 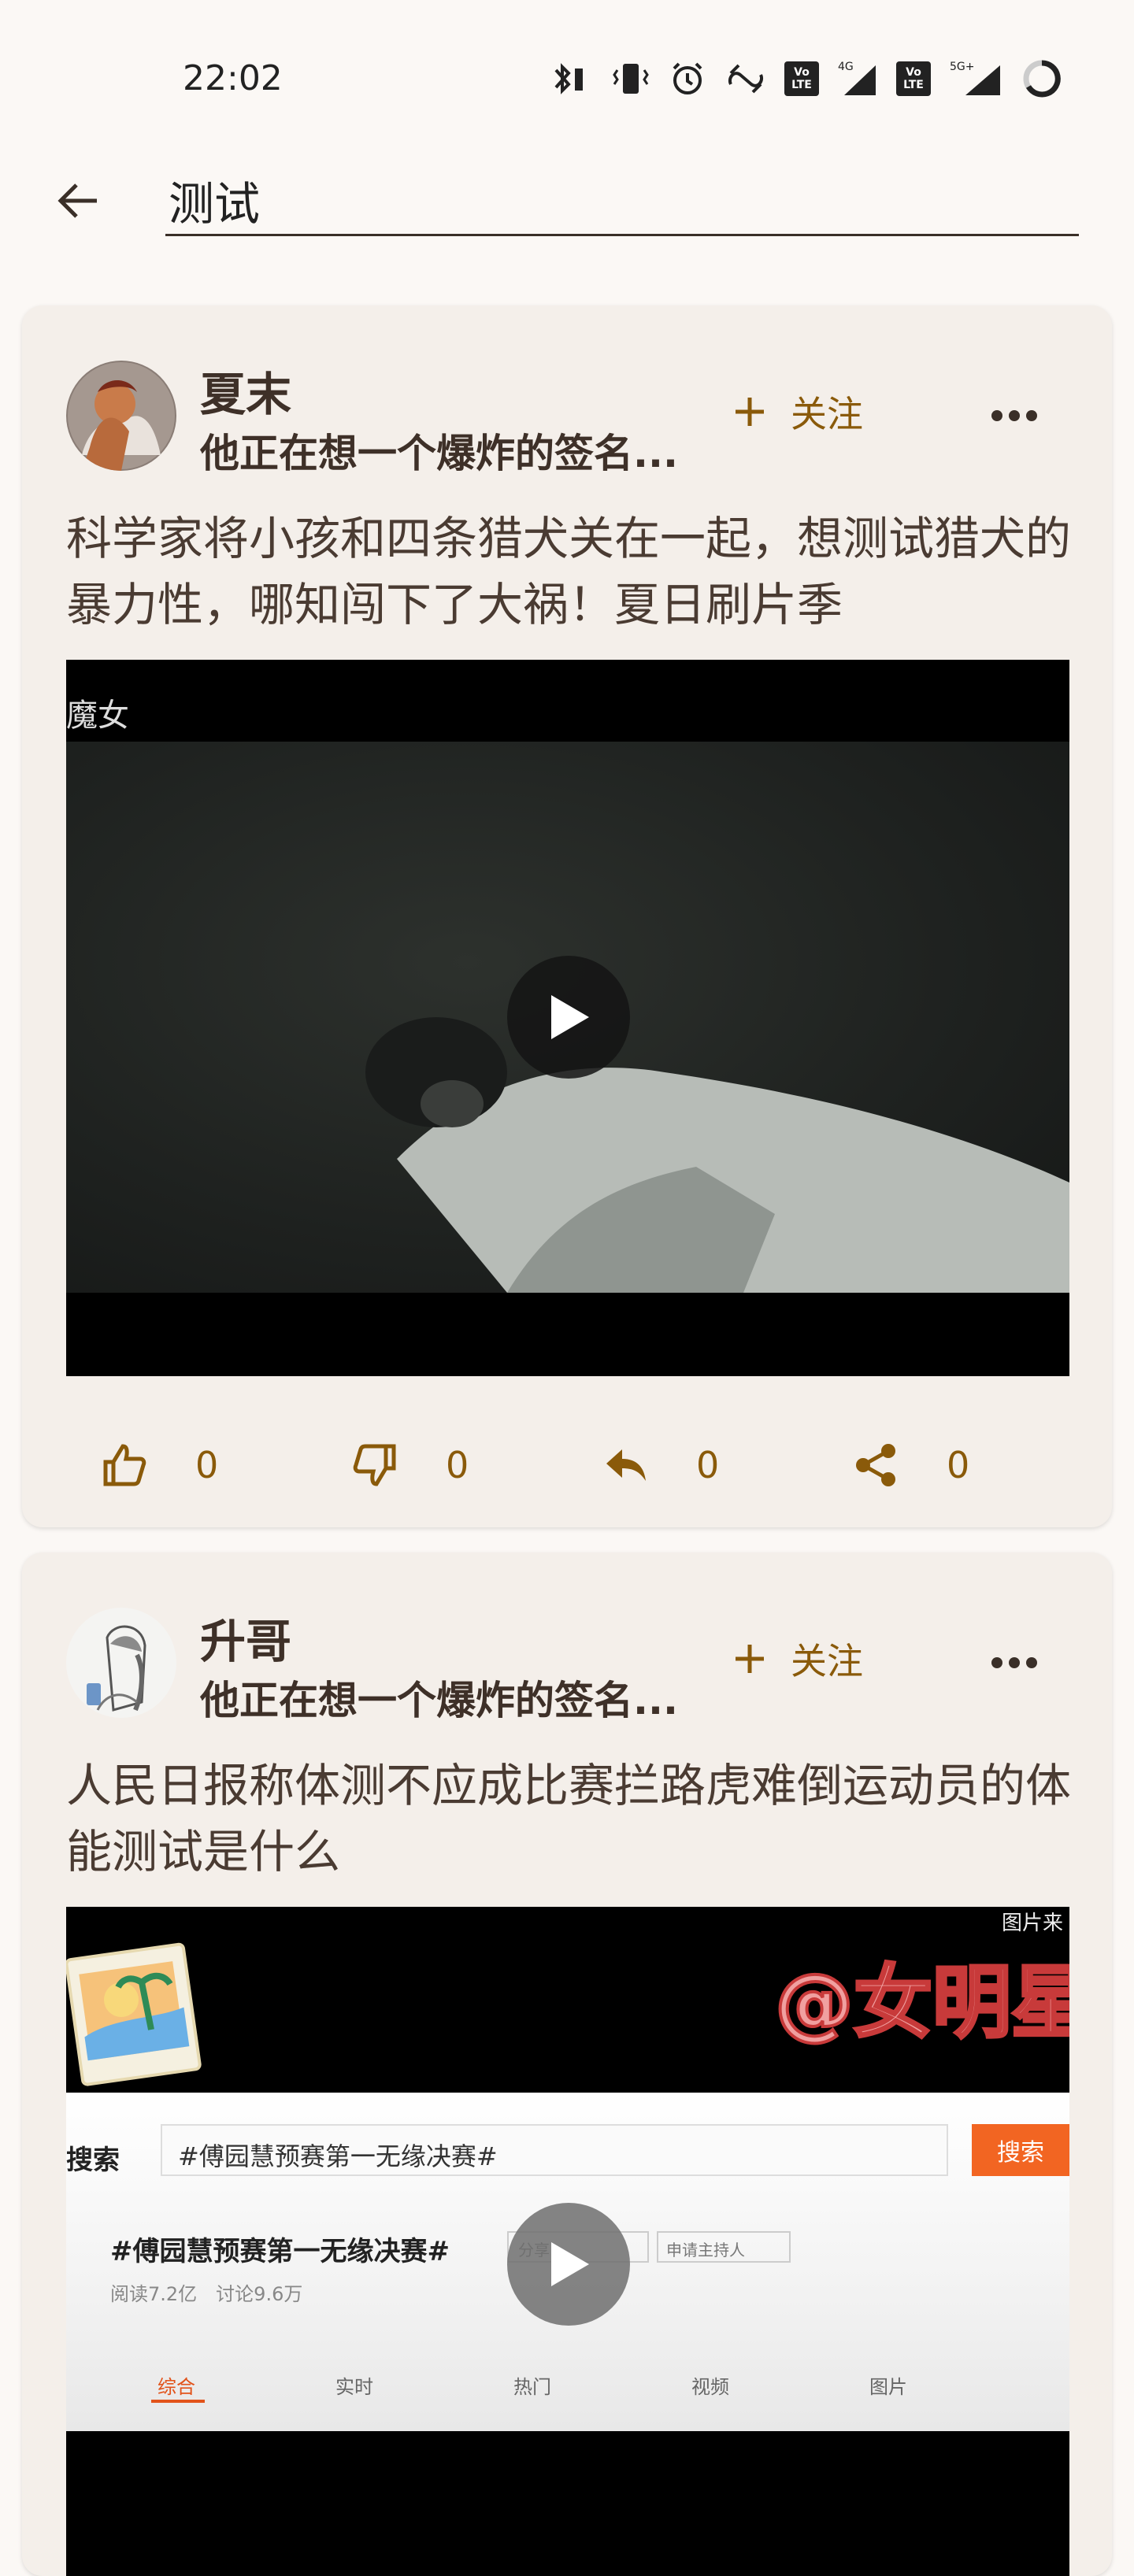 I want to click on back-button, so click(x=78, y=200).